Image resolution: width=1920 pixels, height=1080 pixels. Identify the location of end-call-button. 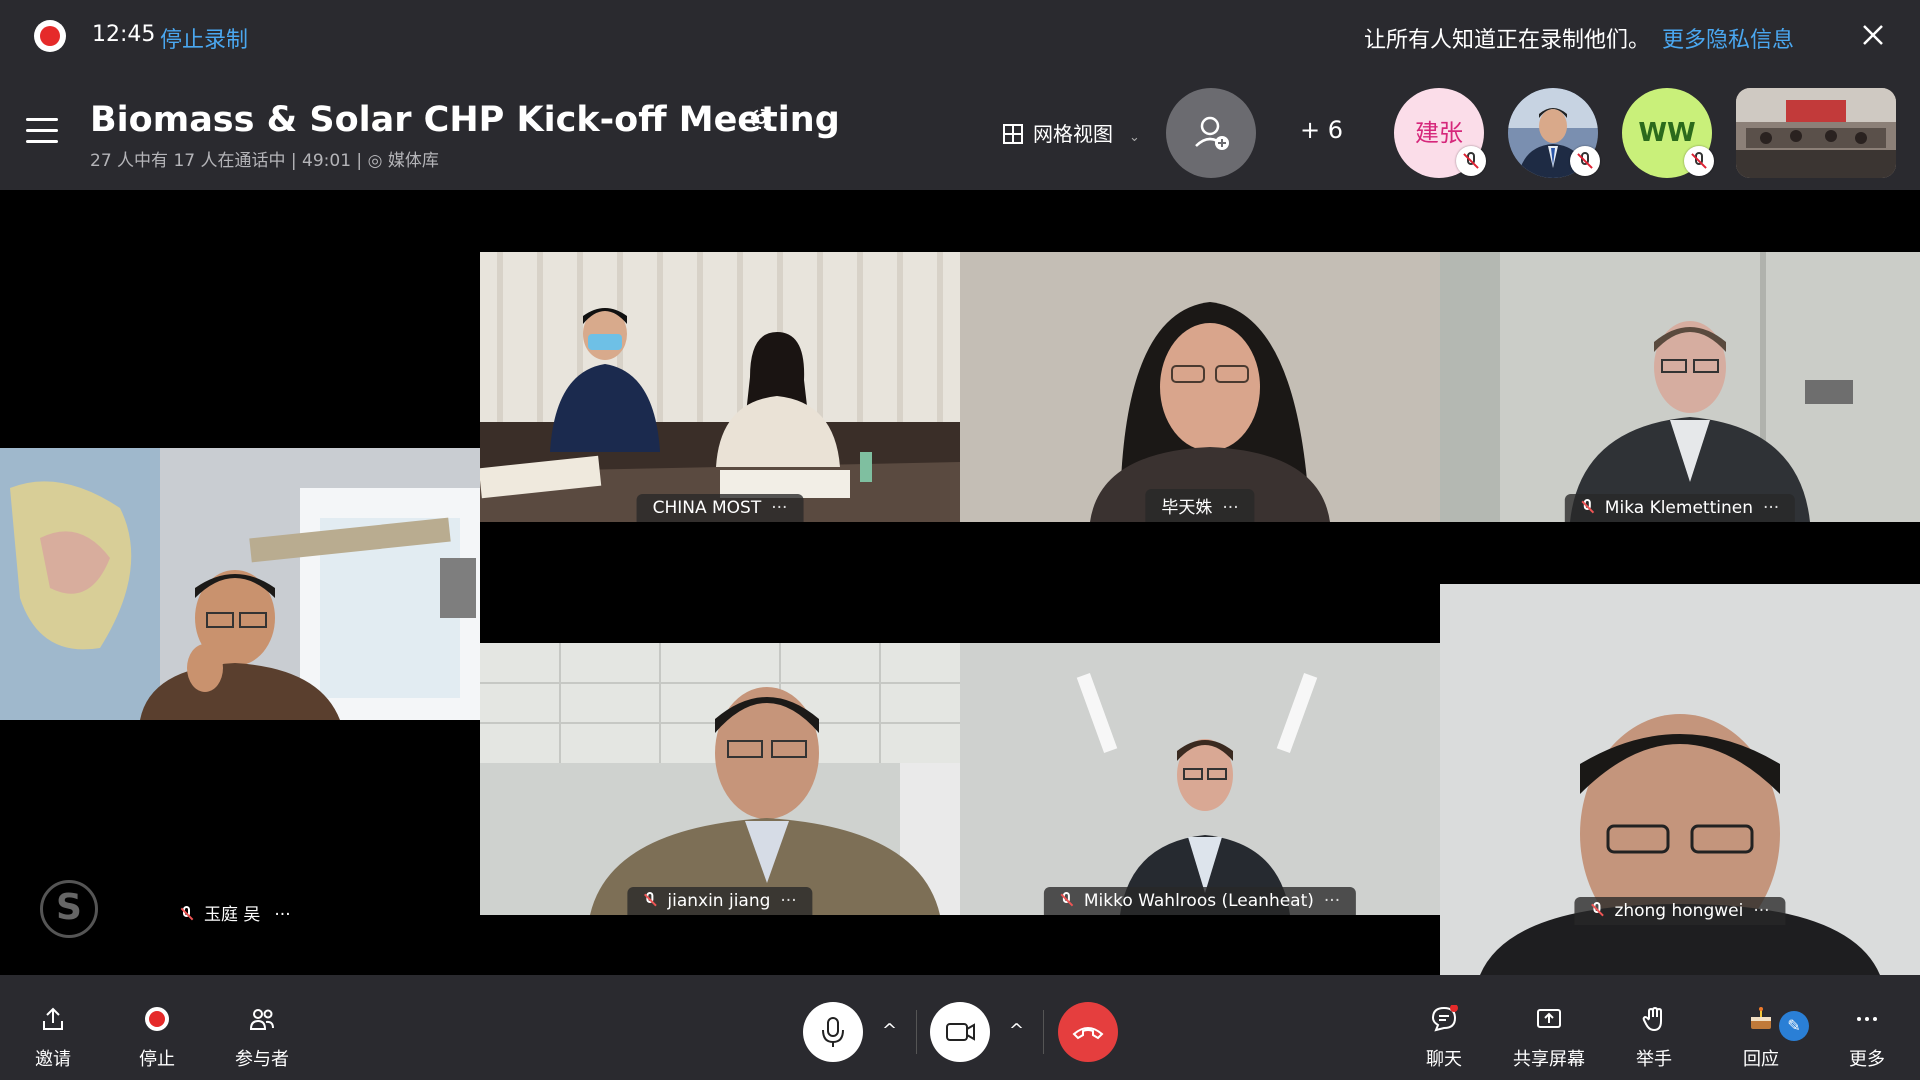
(1088, 1032).